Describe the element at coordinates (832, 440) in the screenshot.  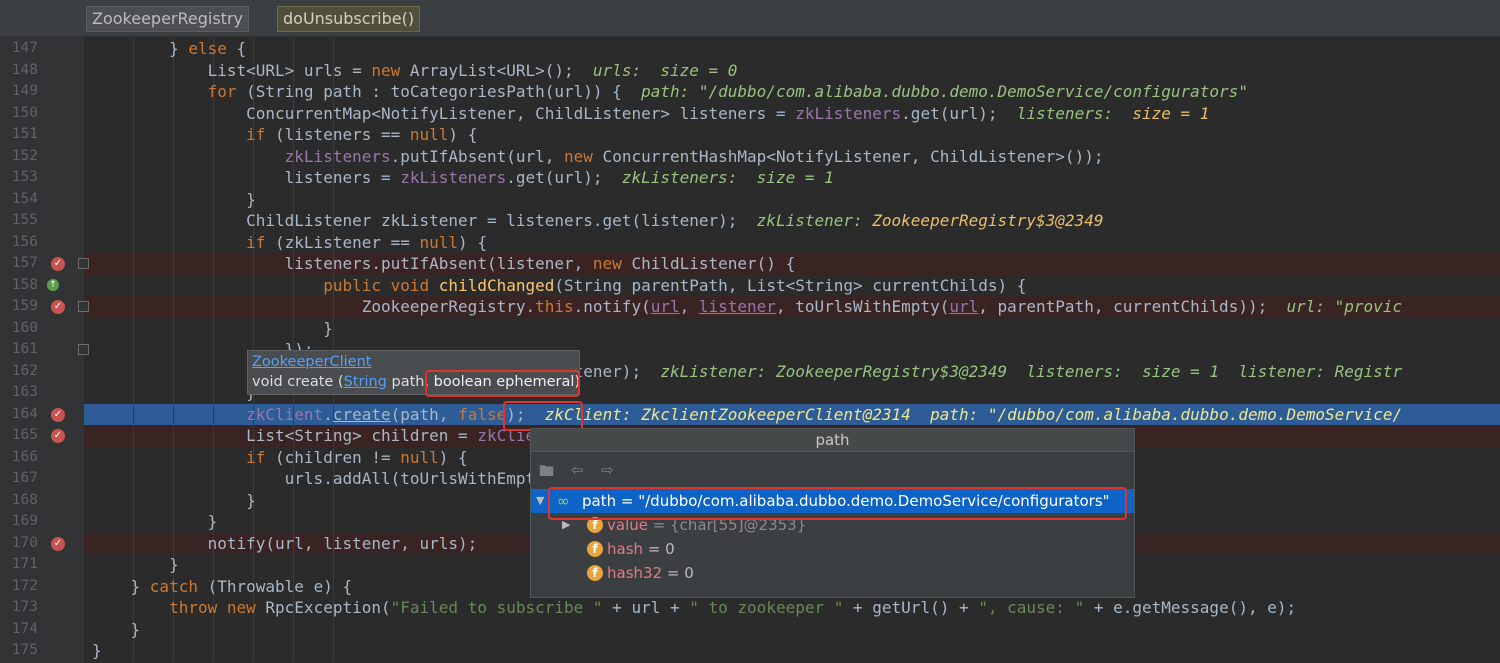
I see `inspector-title: path` at that location.